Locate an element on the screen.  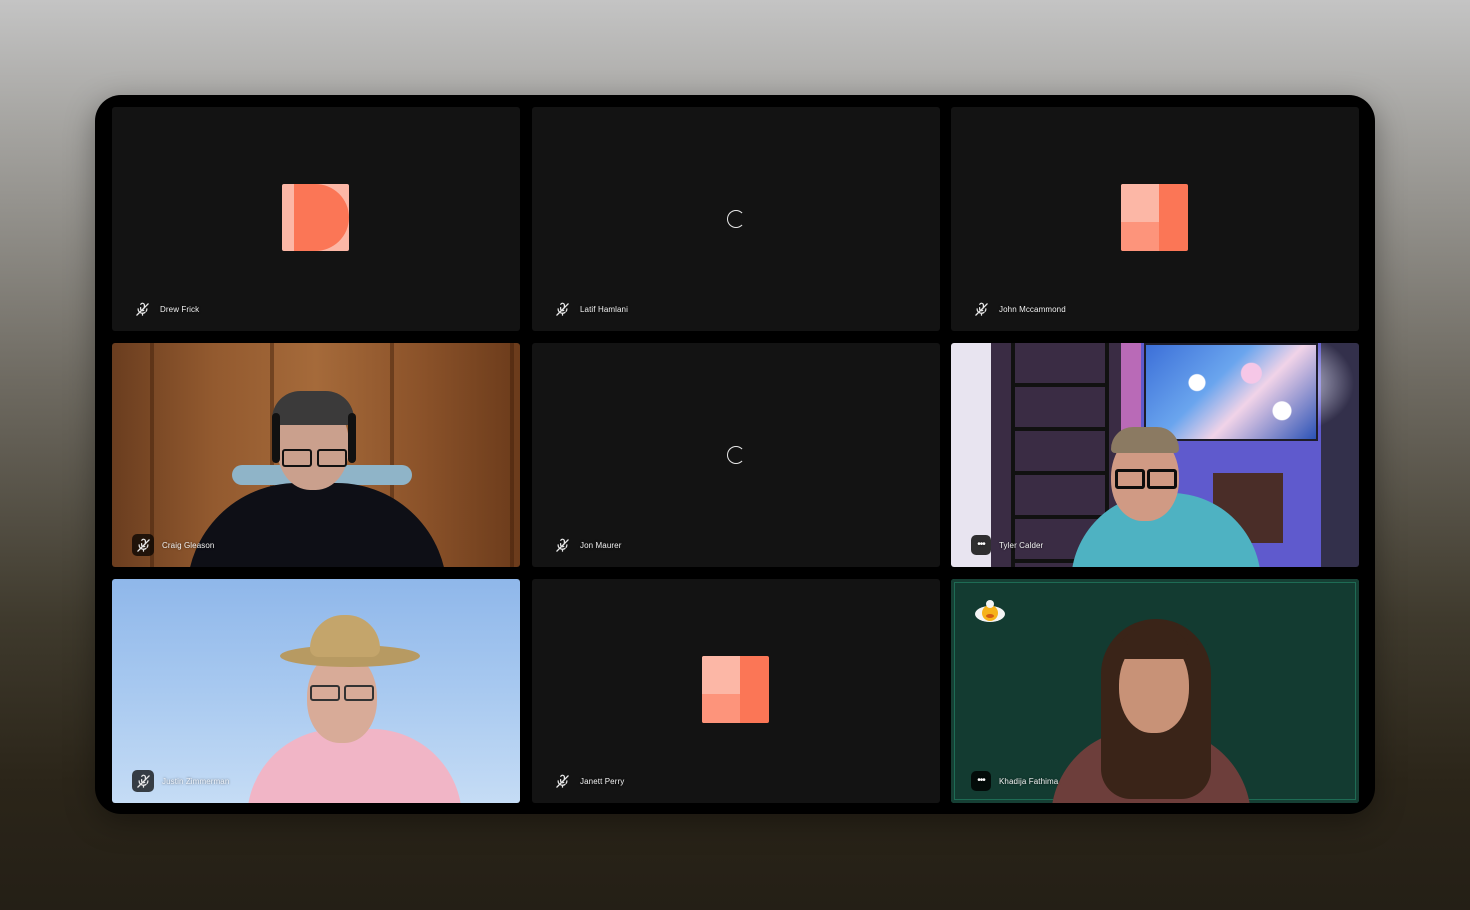
participant-tile-john-mccammond: John Mccammond is located at coordinates (1155, 219).